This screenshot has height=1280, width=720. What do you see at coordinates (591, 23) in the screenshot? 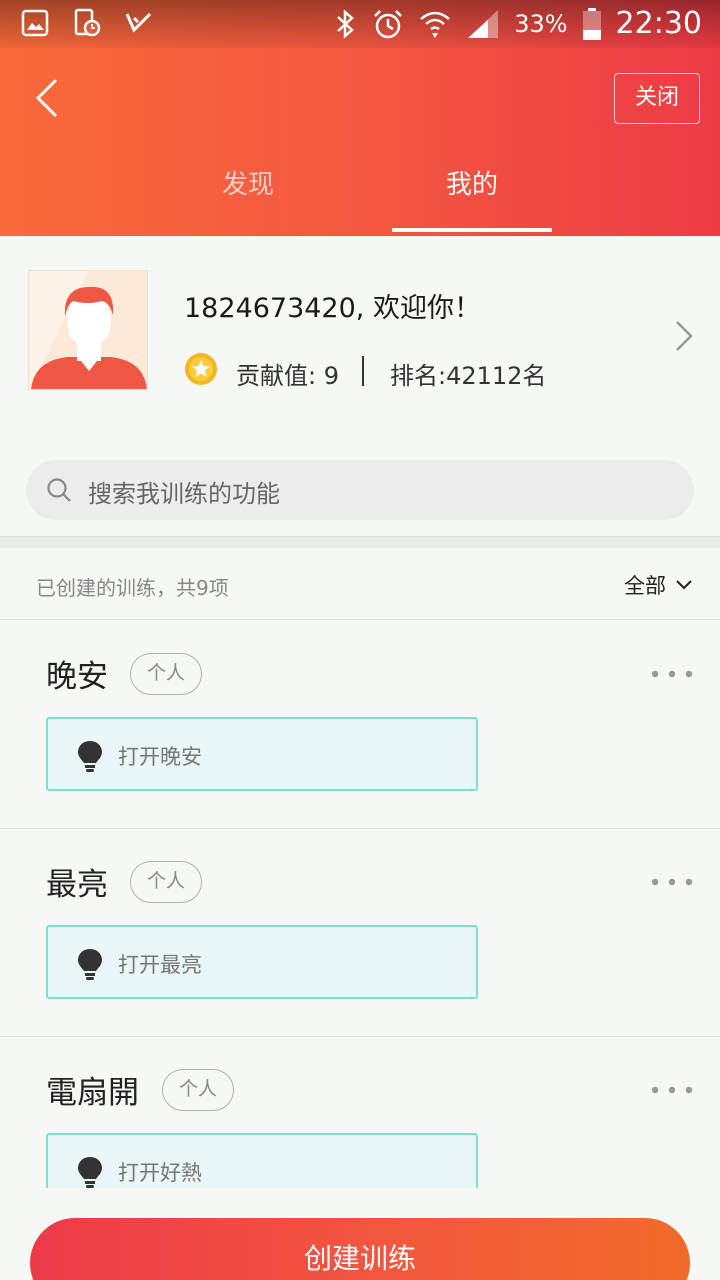
I see `battery-icon` at bounding box center [591, 23].